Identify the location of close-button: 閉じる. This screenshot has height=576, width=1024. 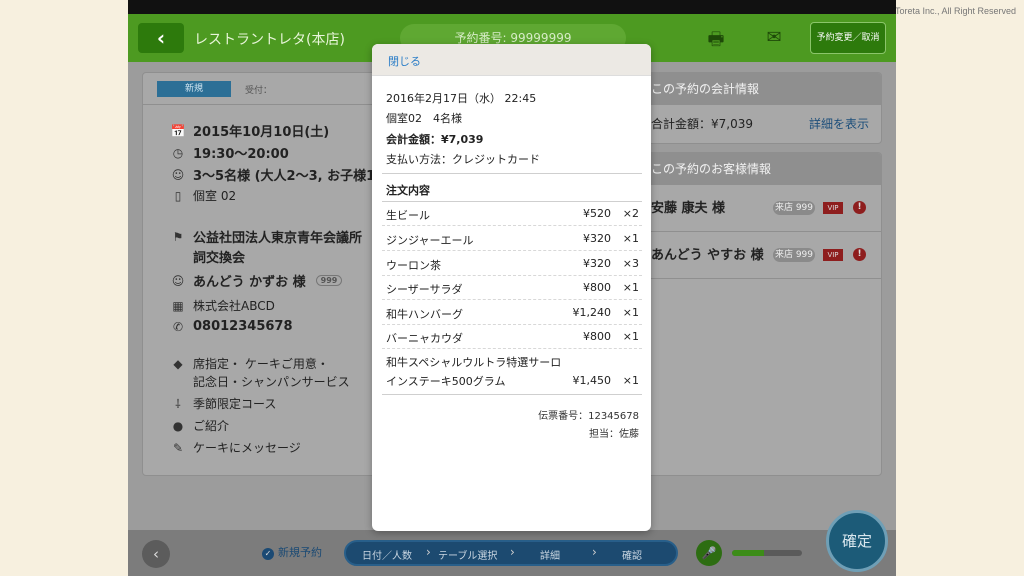
(404, 61).